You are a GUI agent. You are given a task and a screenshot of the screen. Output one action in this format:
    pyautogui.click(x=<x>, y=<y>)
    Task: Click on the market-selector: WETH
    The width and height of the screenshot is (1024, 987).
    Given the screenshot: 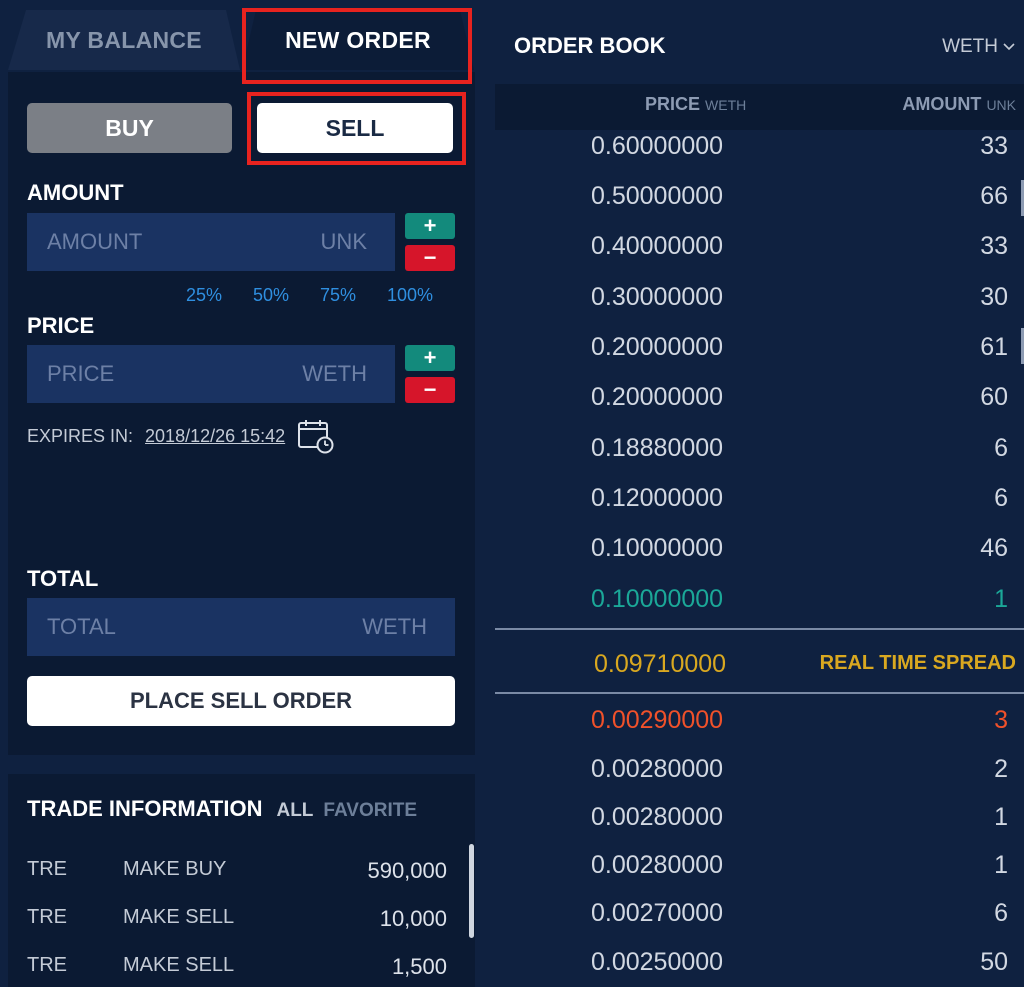 What is the action you would take?
    pyautogui.click(x=979, y=47)
    